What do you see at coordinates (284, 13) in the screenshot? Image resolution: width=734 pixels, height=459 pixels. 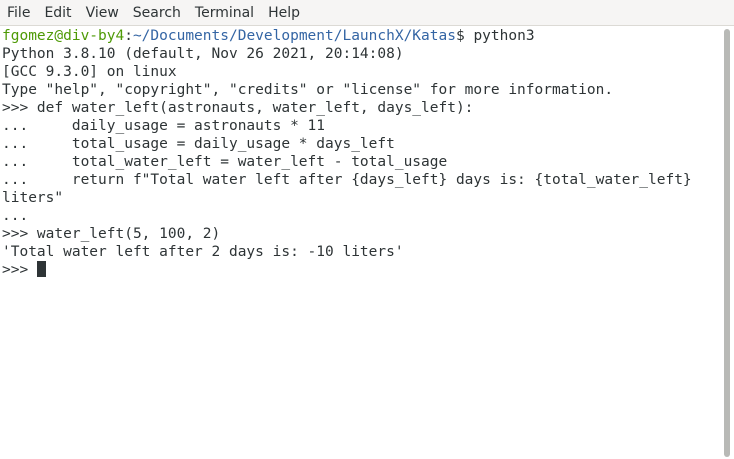 I see `menu-help: Help` at bounding box center [284, 13].